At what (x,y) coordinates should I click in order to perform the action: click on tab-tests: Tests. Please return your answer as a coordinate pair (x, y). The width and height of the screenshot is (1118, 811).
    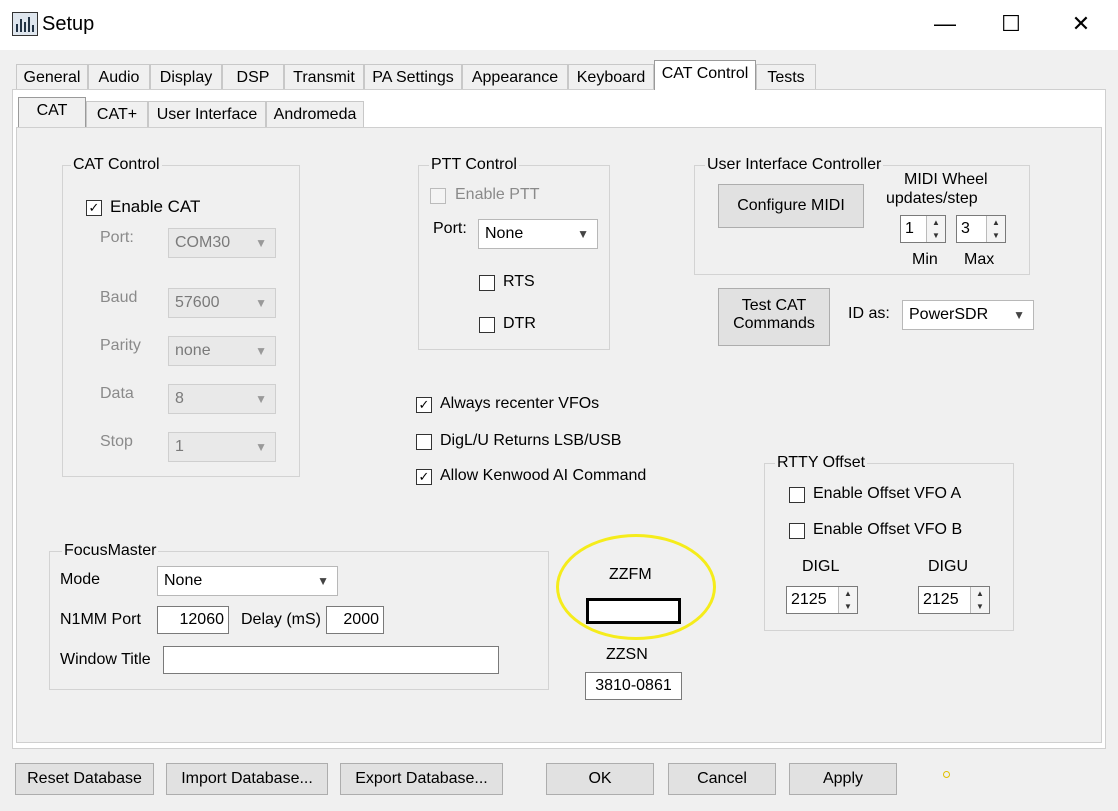
    Looking at the image, I should click on (786, 77).